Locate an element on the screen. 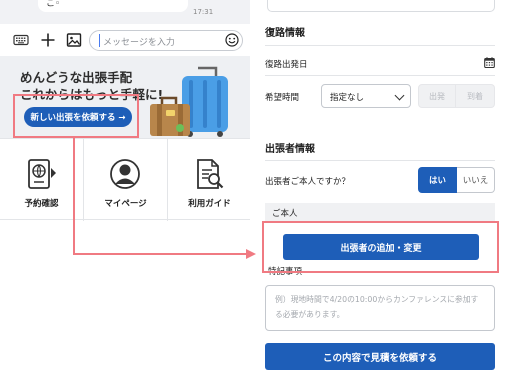 This screenshot has height=378, width=509. menu-item-reservation: 予約確認 is located at coordinates (41, 180).